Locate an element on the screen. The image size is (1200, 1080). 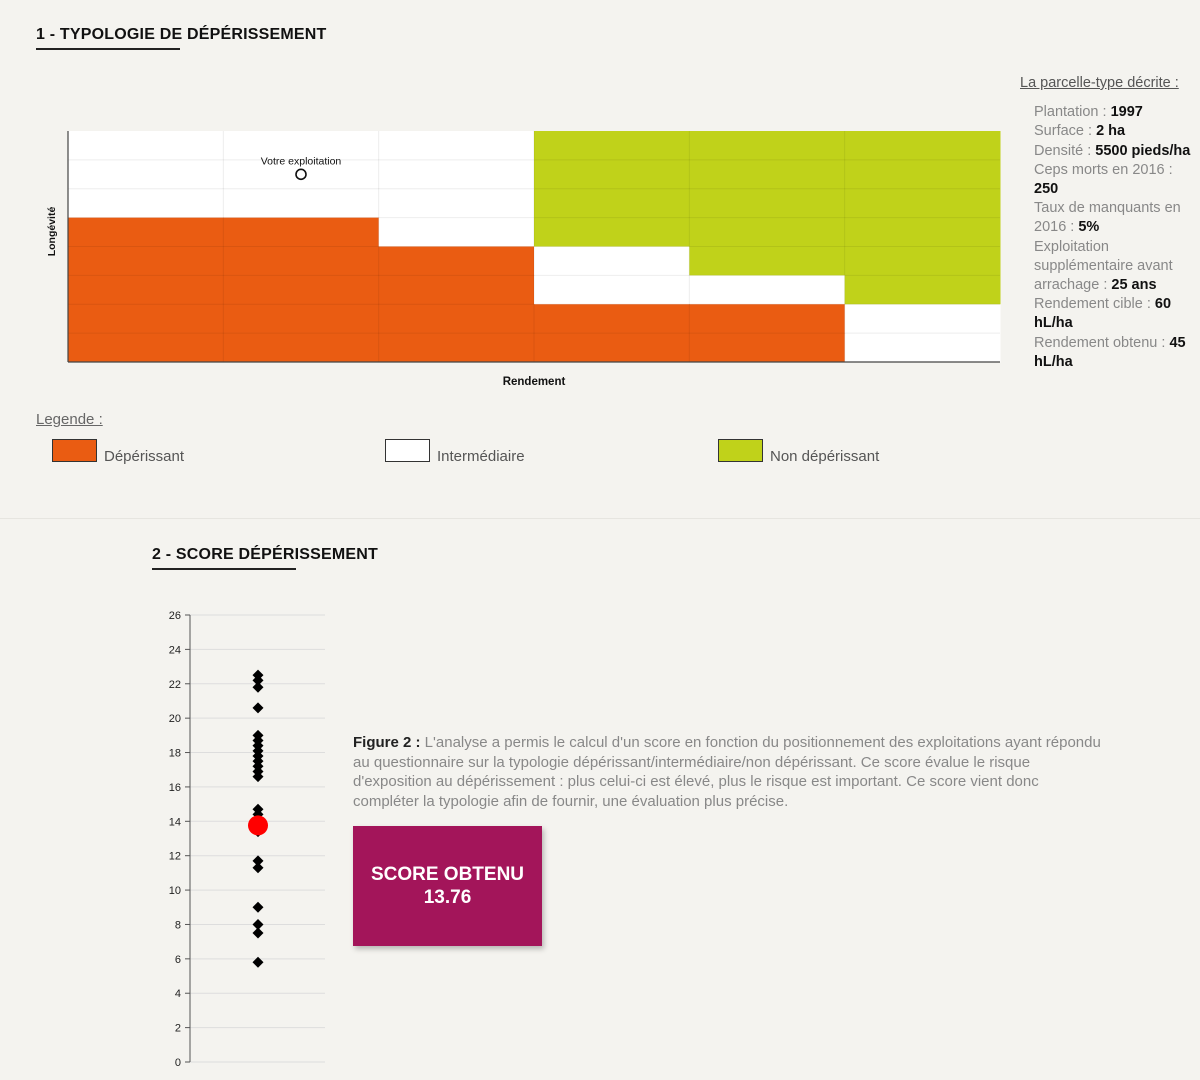
score-tick-label: 4 is located at coordinates (178, 994).